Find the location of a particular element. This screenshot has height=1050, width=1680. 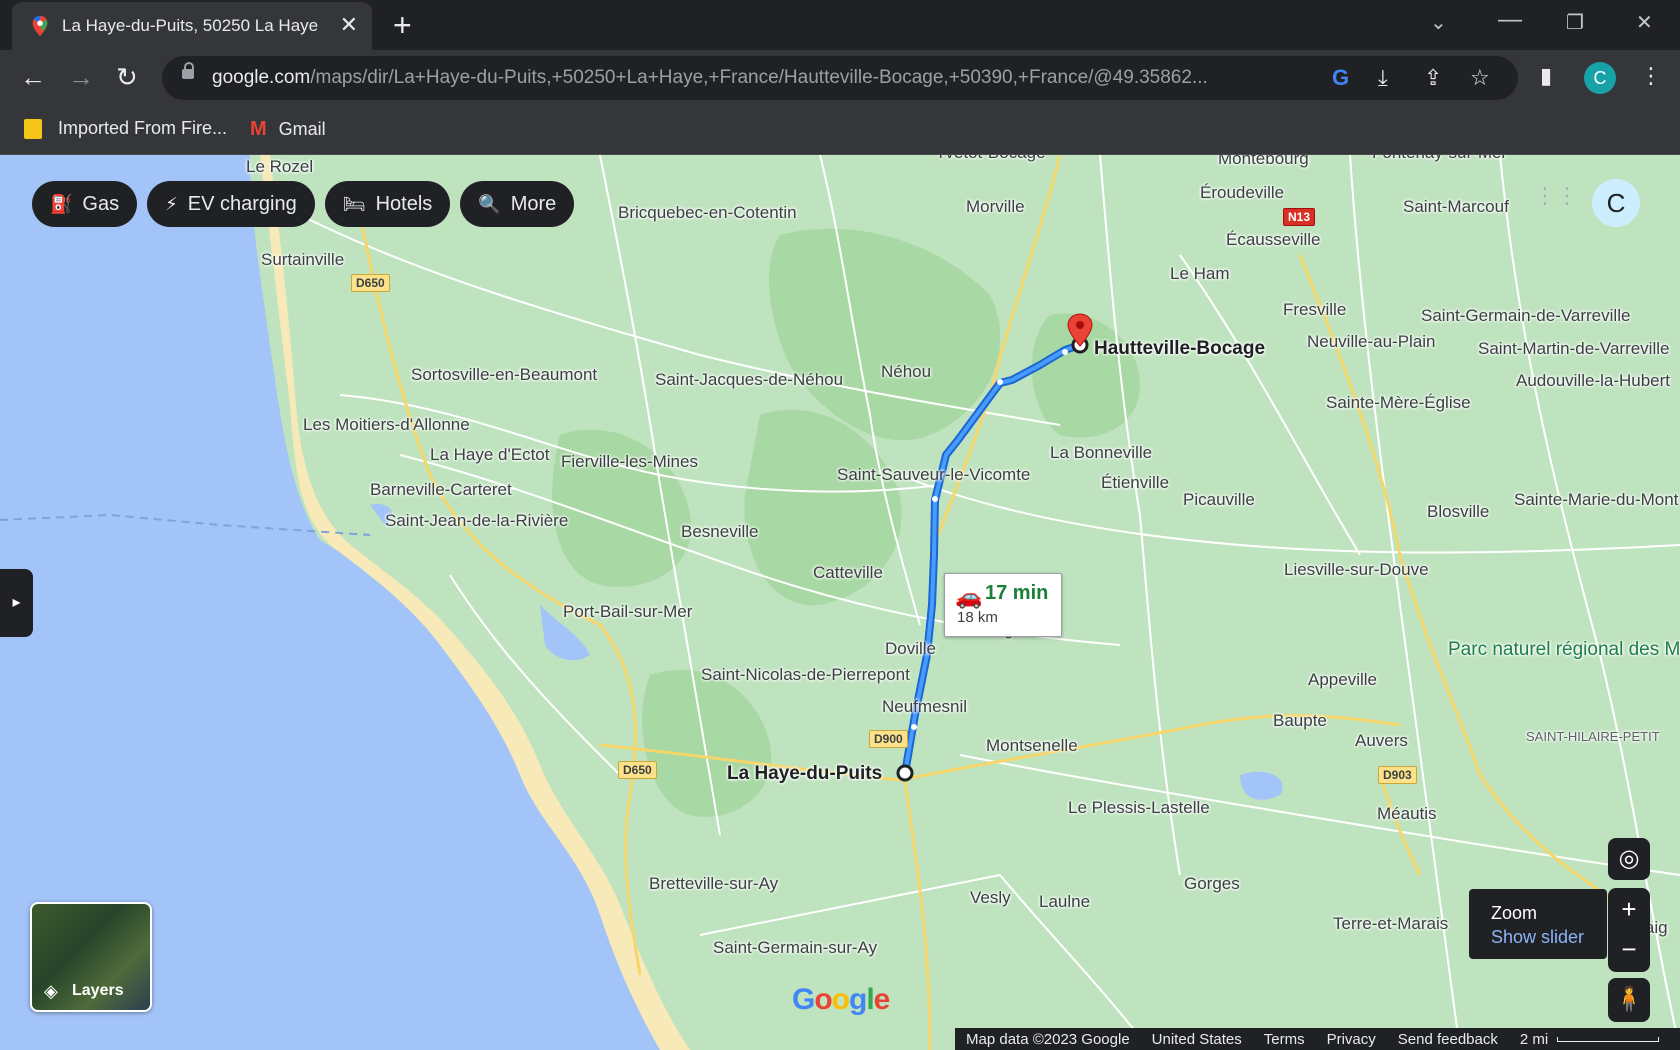

send-feedback-link: Send feedback is located at coordinates (1448, 1039).